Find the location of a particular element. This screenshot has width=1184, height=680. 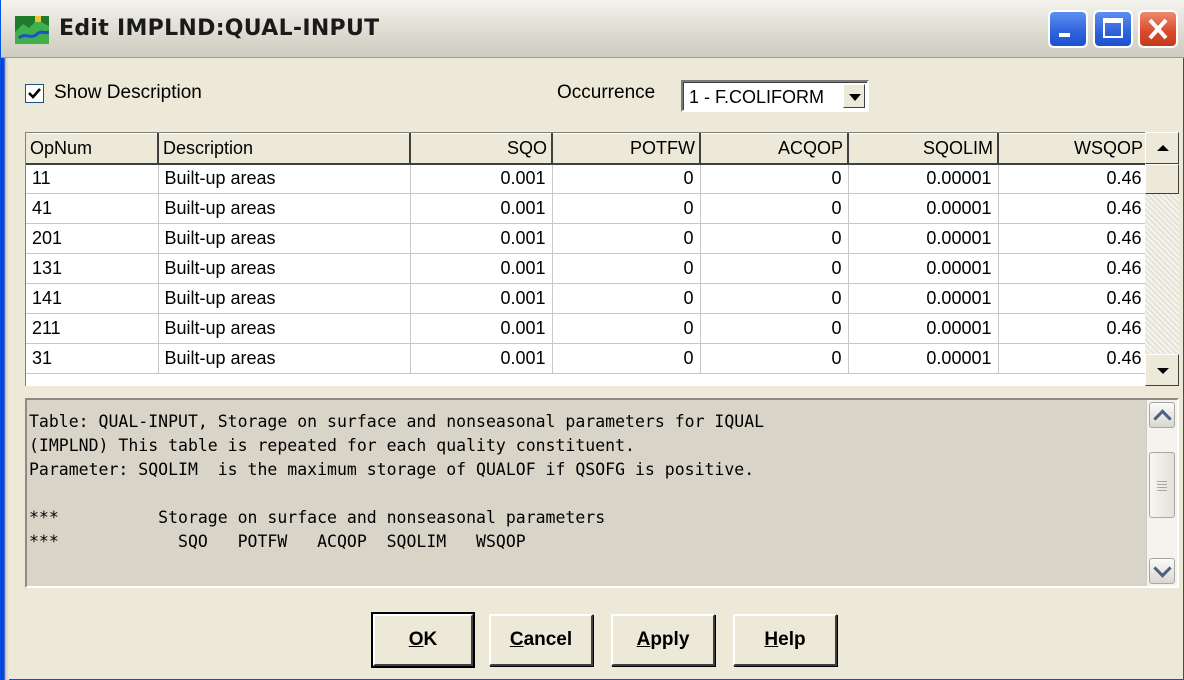

column-header: Description is located at coordinates (284, 149).